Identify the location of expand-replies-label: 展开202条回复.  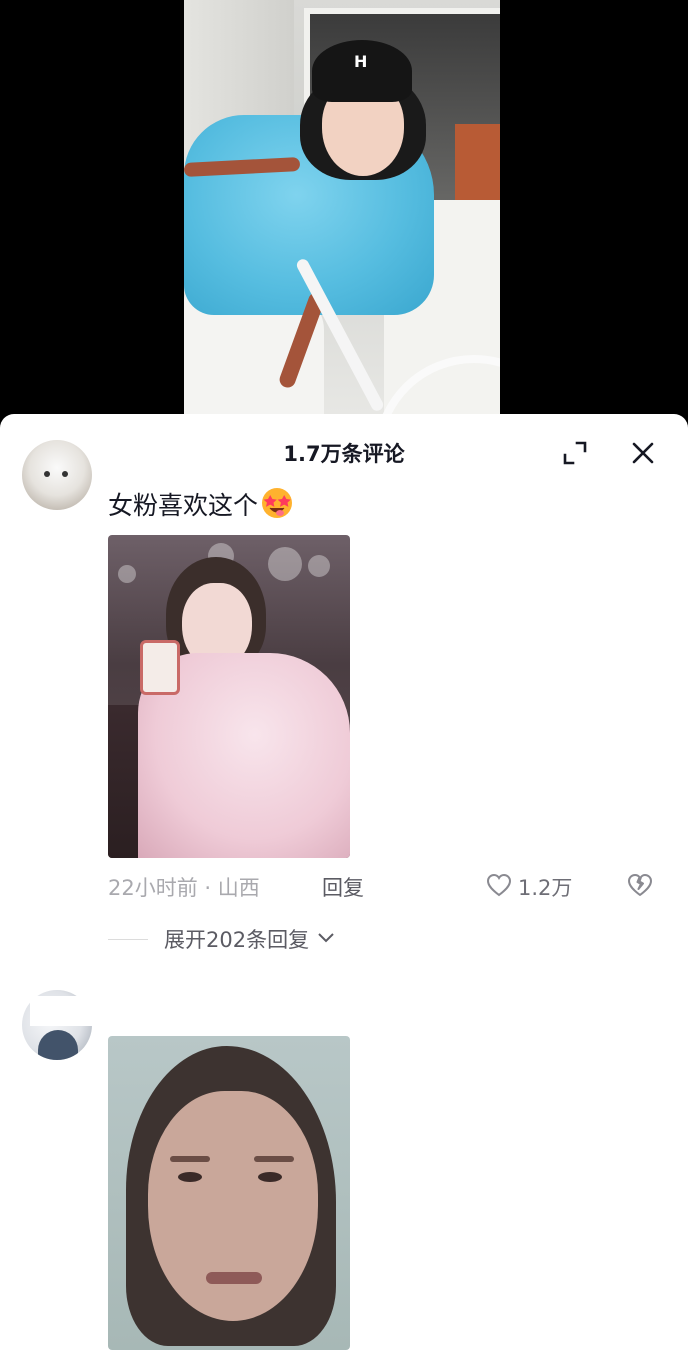
(237, 940).